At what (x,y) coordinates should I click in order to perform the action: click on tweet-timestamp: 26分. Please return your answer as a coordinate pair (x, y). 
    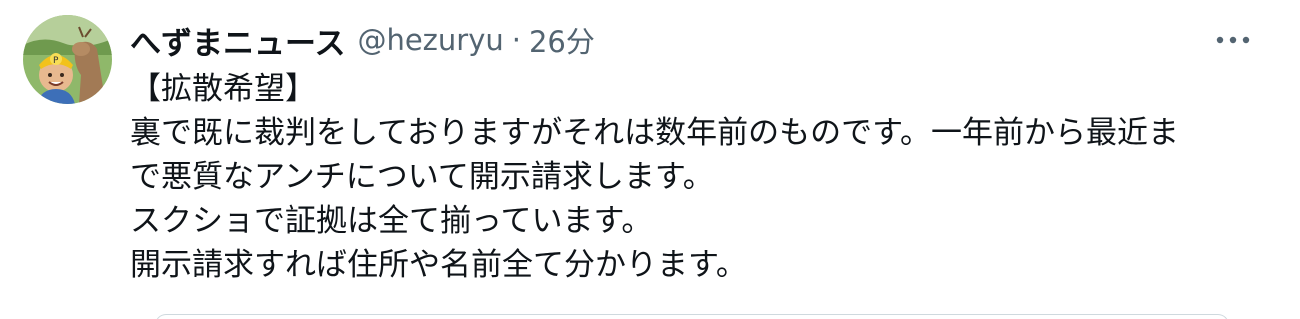
    Looking at the image, I should click on (562, 40).